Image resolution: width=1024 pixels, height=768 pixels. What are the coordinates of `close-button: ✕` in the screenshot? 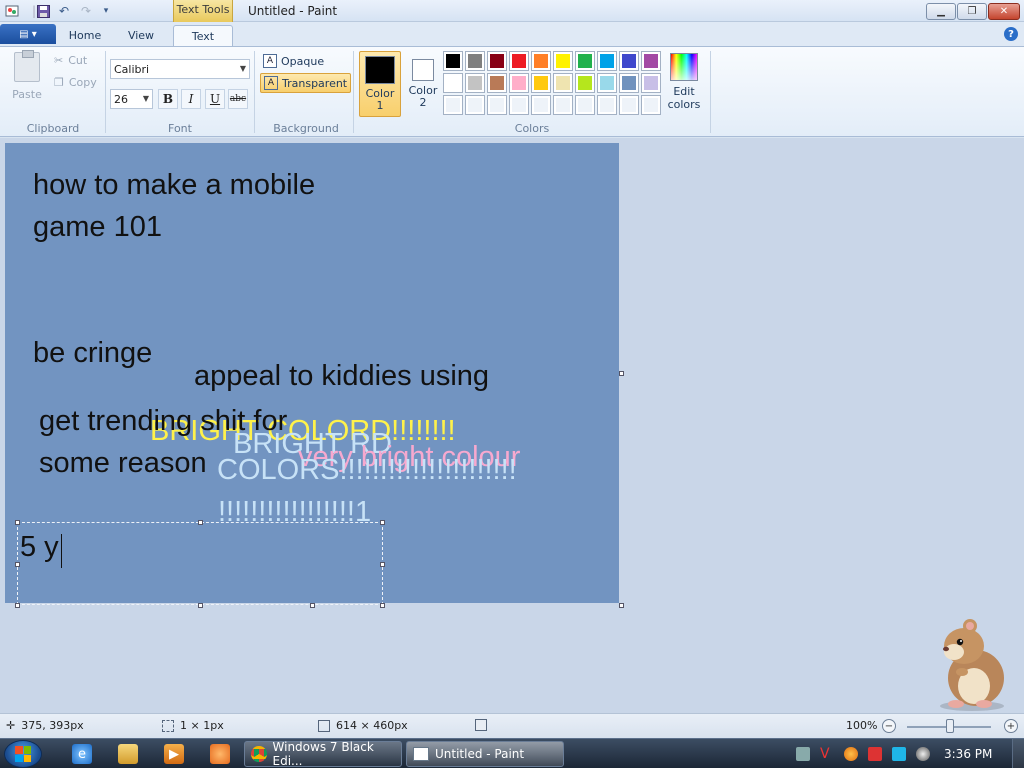 It's located at (1004, 11).